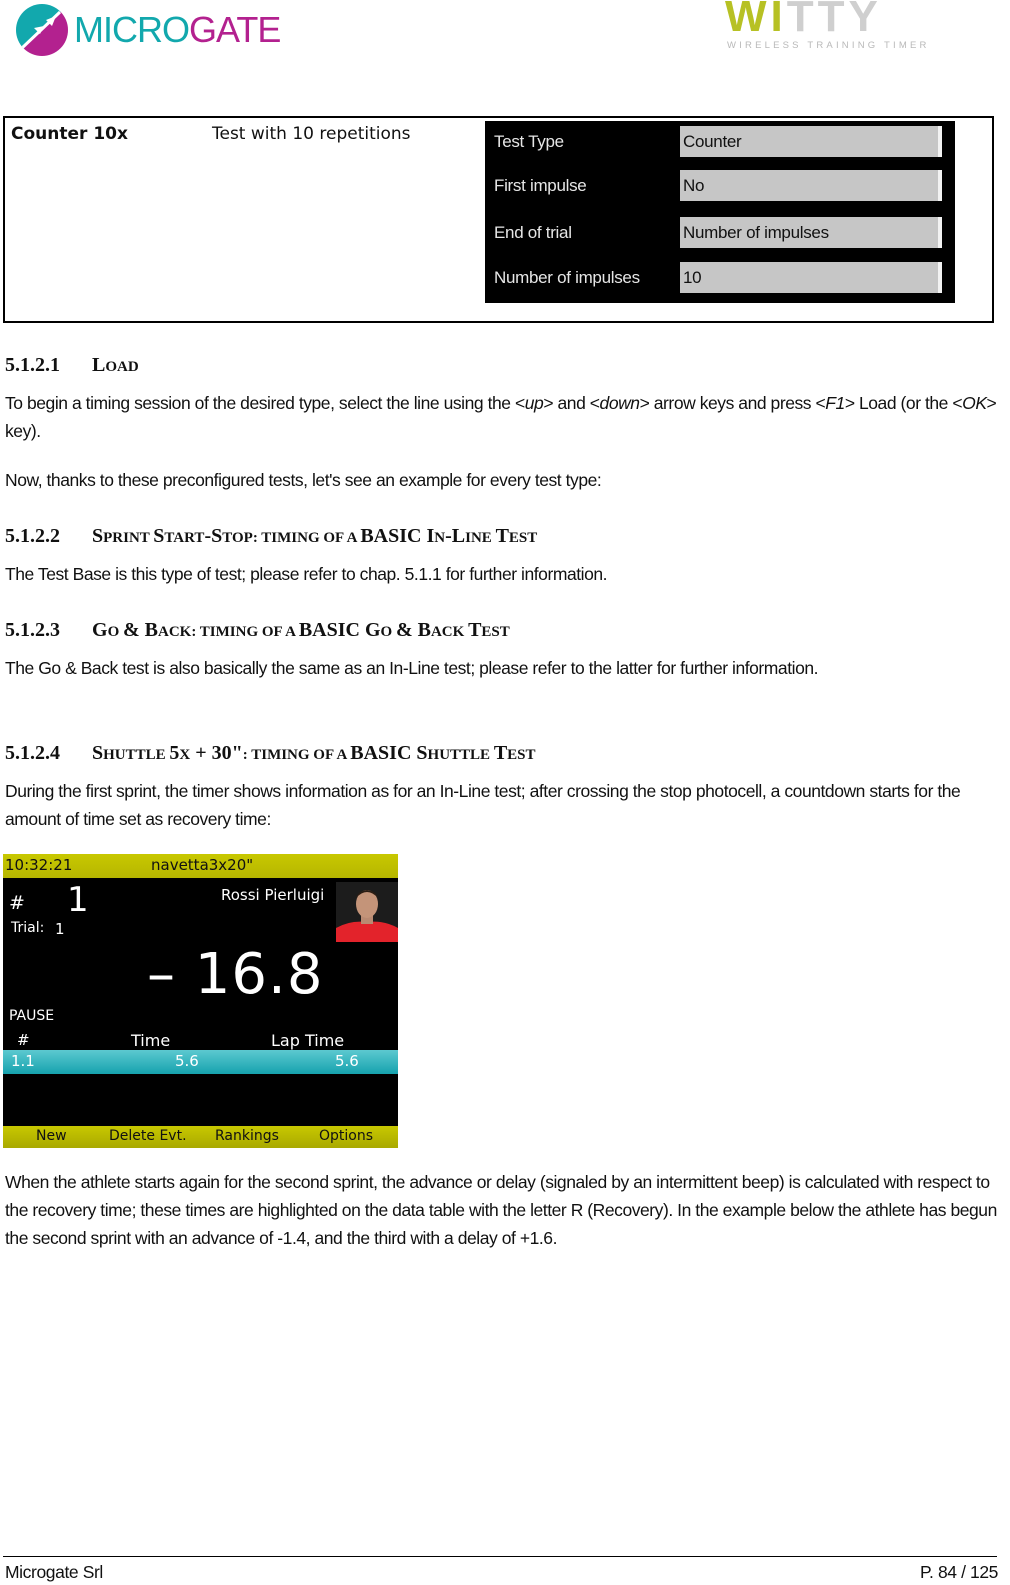 This screenshot has height=1585, width=1010. Describe the element at coordinates (148, 1136) in the screenshot. I see `softkey-delete-event: Delete Evt.` at that location.